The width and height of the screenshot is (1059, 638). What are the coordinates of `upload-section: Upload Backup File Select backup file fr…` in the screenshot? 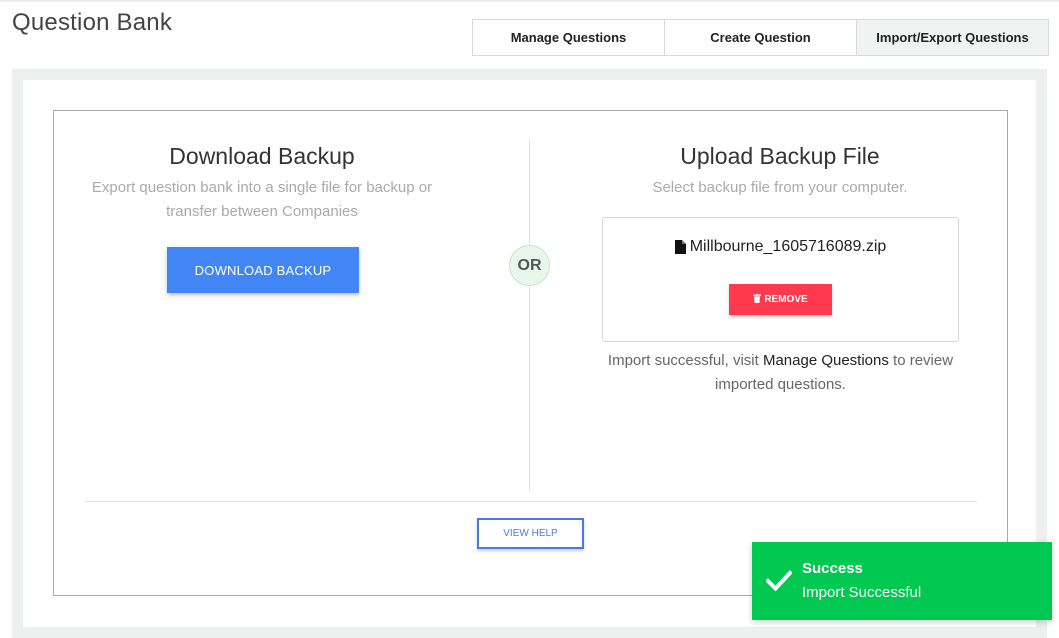 It's located at (780, 170).